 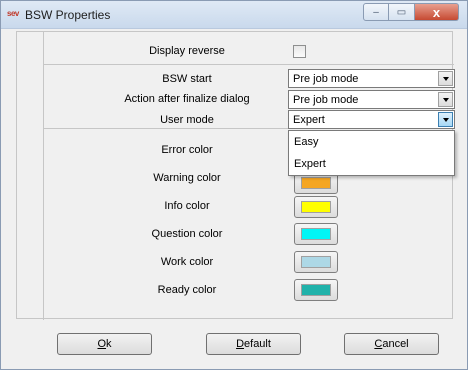 What do you see at coordinates (187, 262) in the screenshot?
I see `work-color-label: Work color` at bounding box center [187, 262].